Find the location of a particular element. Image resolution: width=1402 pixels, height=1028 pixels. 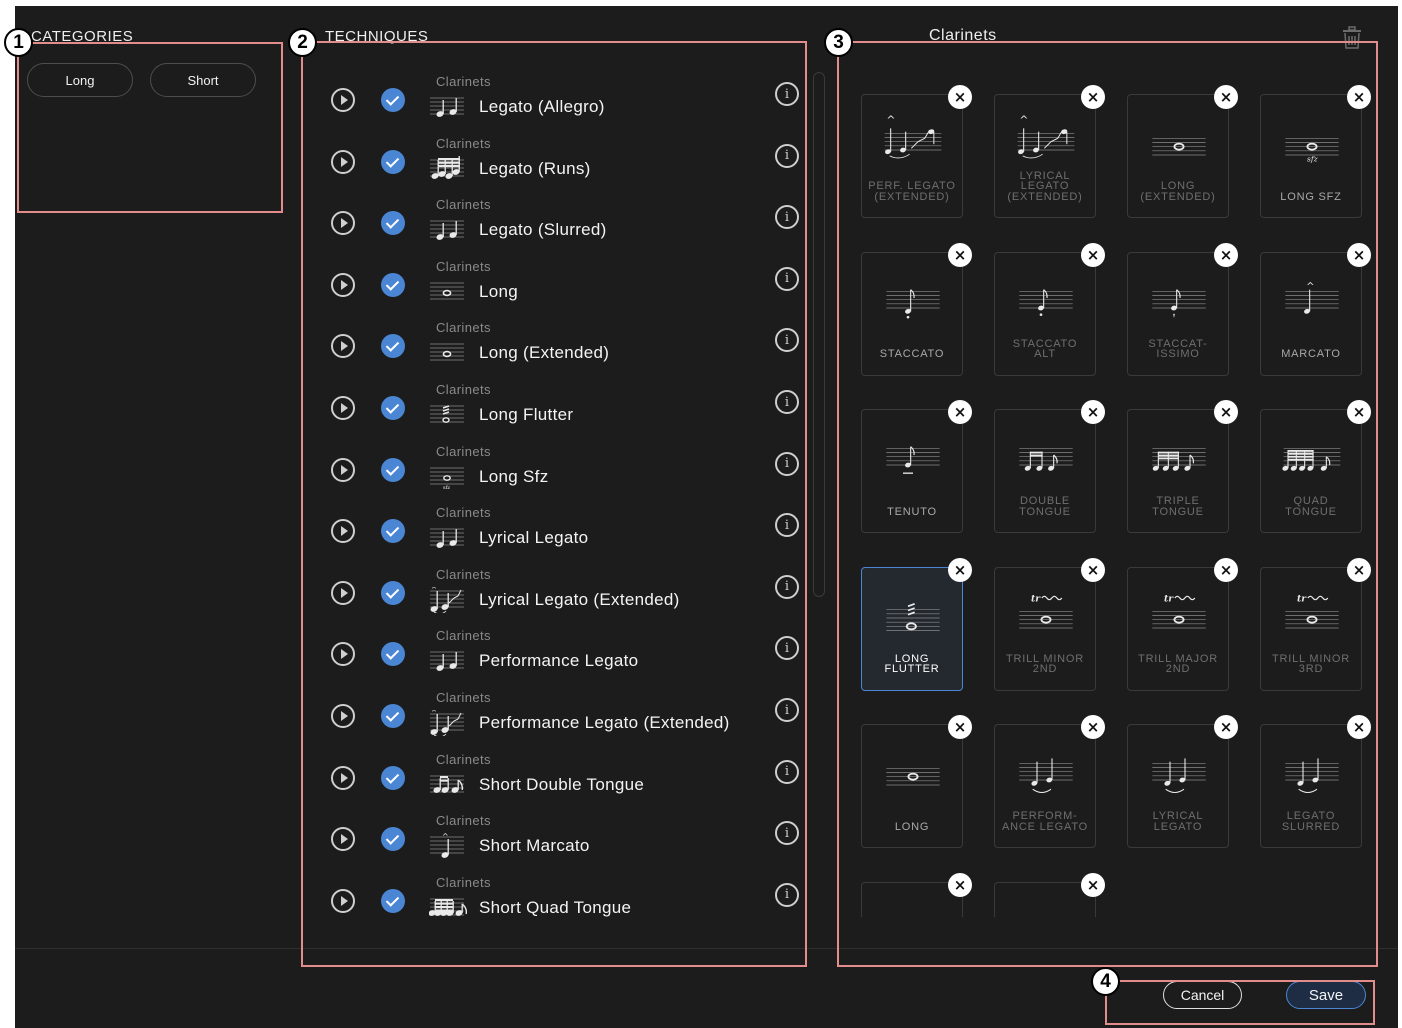

marker-4: 4 is located at coordinates (1105, 981).